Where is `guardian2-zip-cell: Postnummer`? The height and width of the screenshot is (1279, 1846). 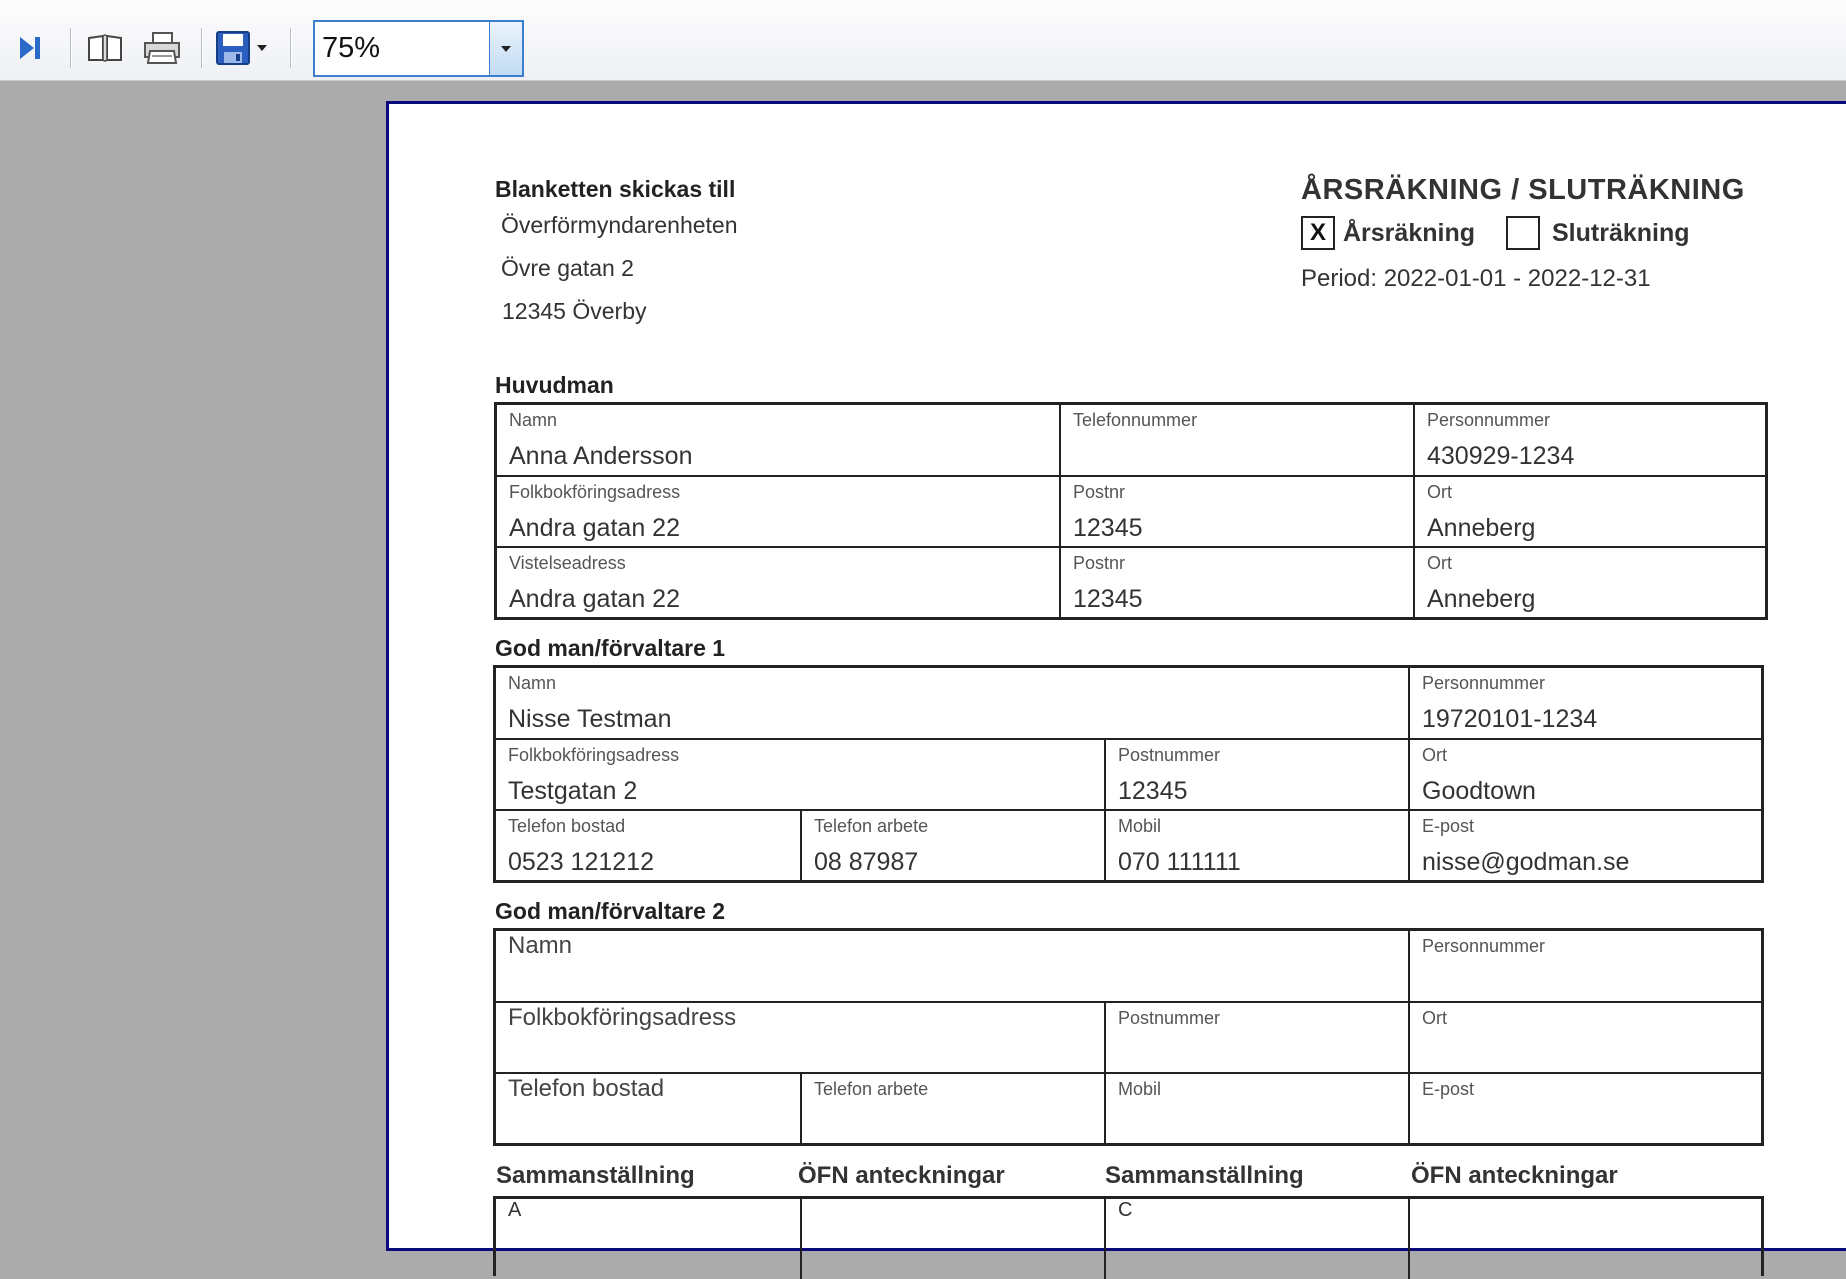
guardian2-zip-cell: Postnummer is located at coordinates (1256, 1036).